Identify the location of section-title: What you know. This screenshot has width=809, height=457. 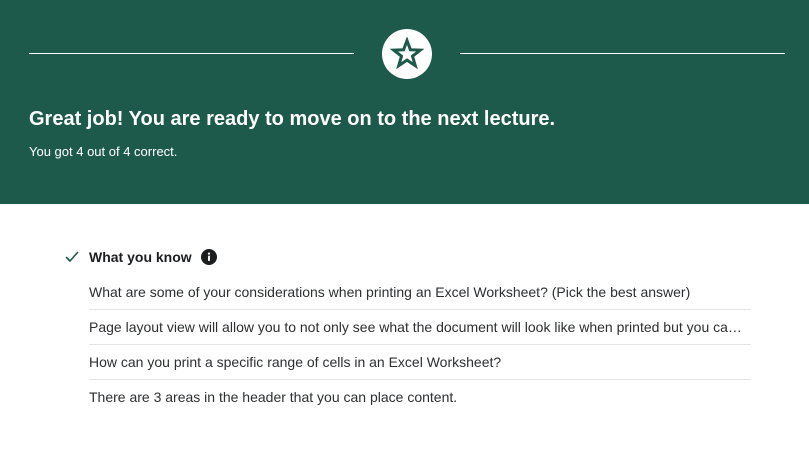
(140, 257).